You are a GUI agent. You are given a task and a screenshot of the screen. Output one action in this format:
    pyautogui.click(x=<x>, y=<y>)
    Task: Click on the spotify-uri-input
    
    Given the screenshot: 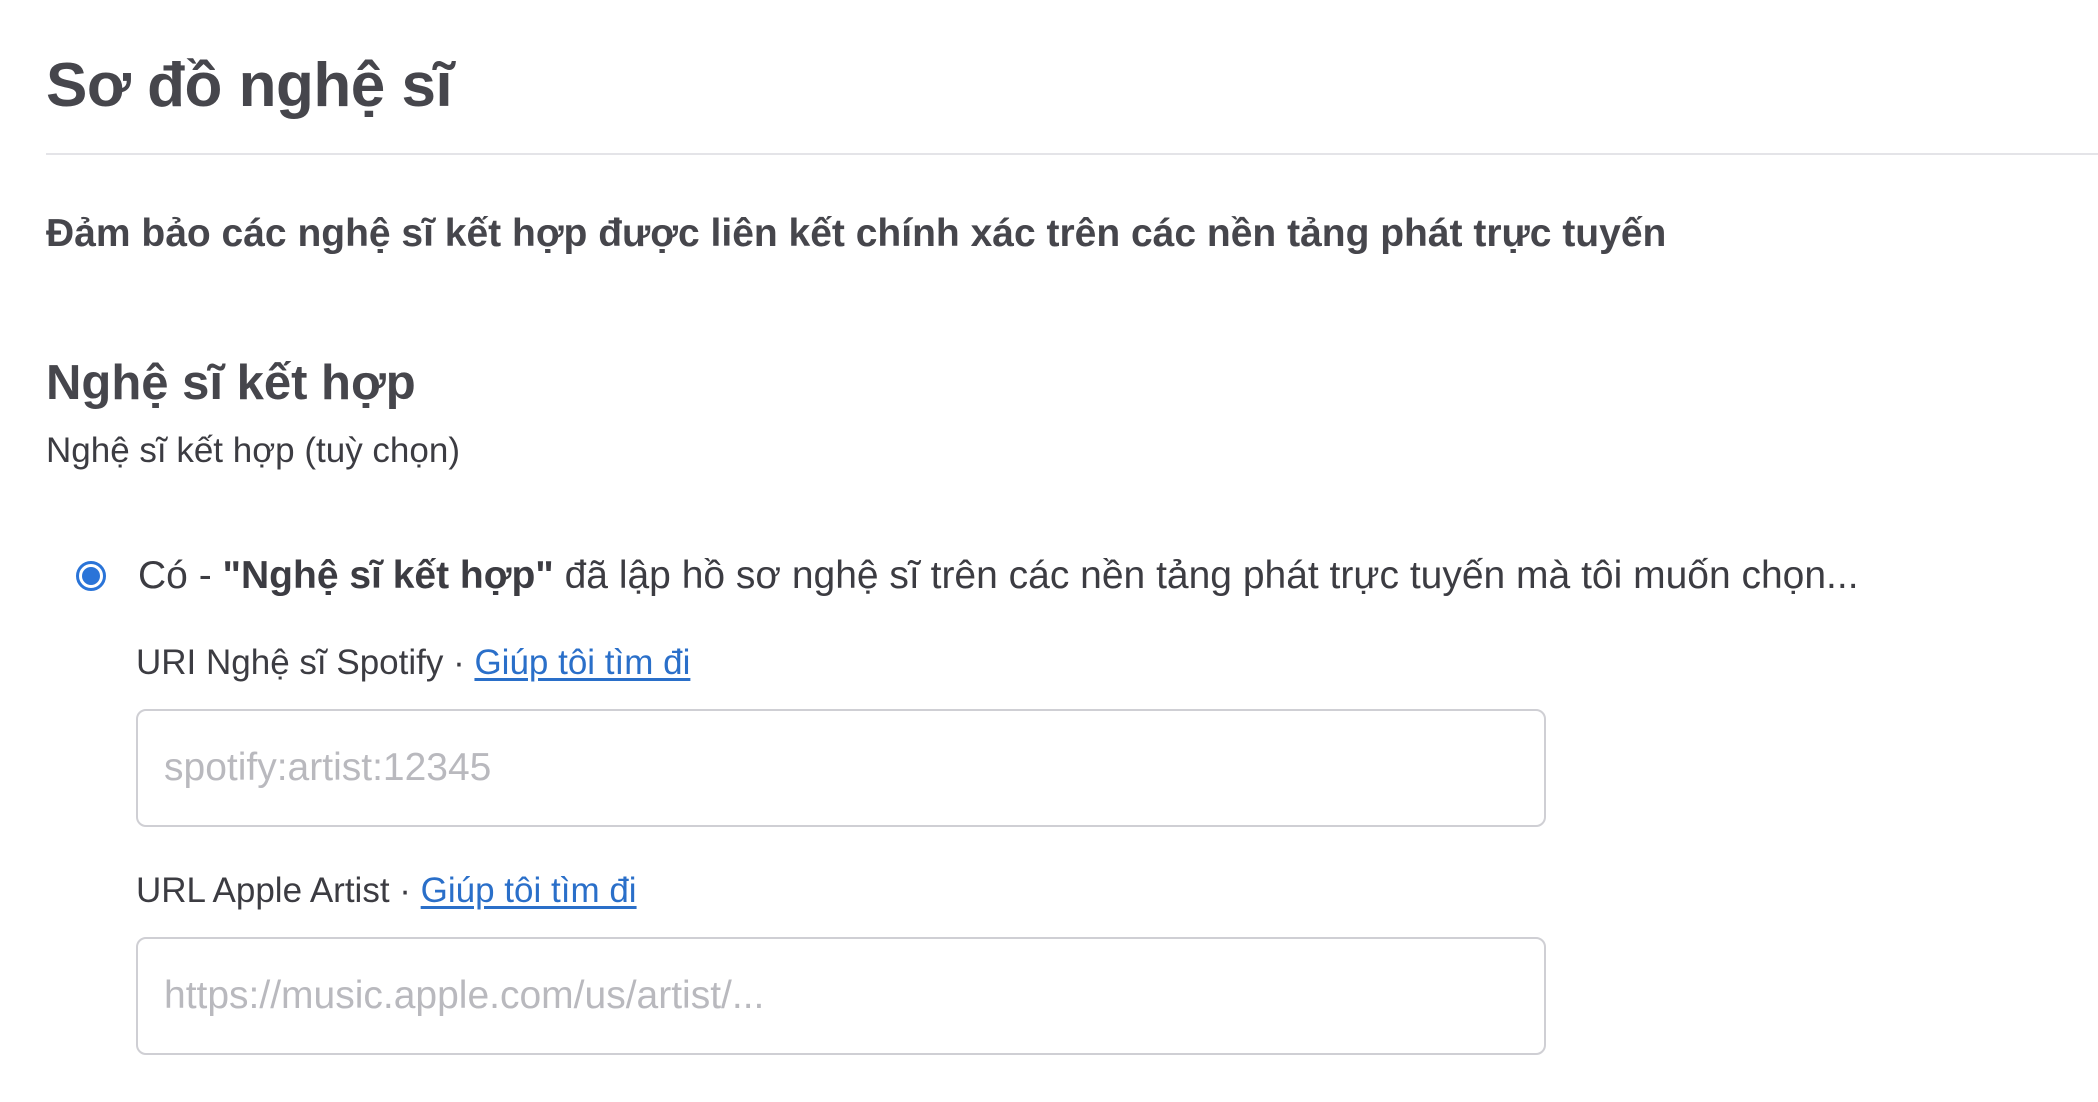 What is the action you would take?
    pyautogui.click(x=841, y=768)
    